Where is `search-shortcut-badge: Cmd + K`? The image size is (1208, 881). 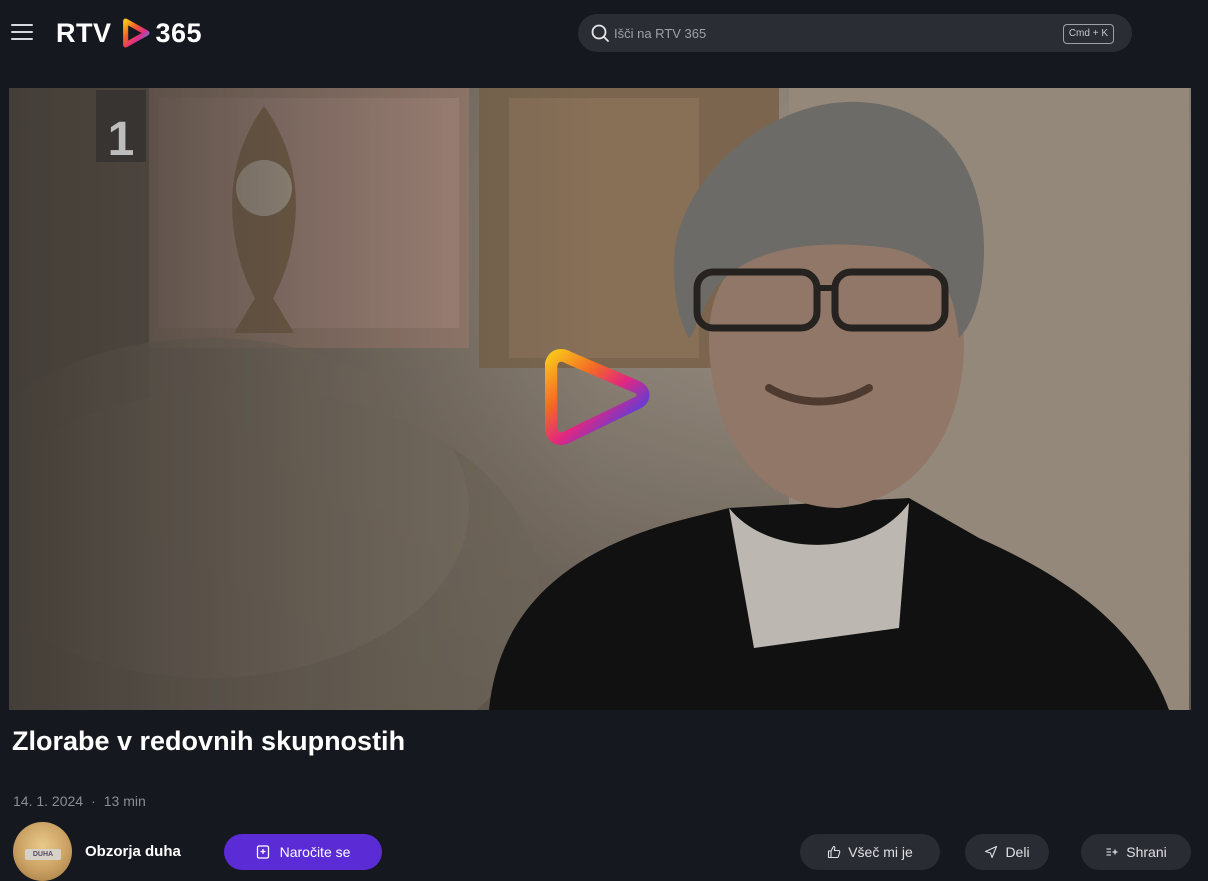
search-shortcut-badge: Cmd + K is located at coordinates (1088, 34).